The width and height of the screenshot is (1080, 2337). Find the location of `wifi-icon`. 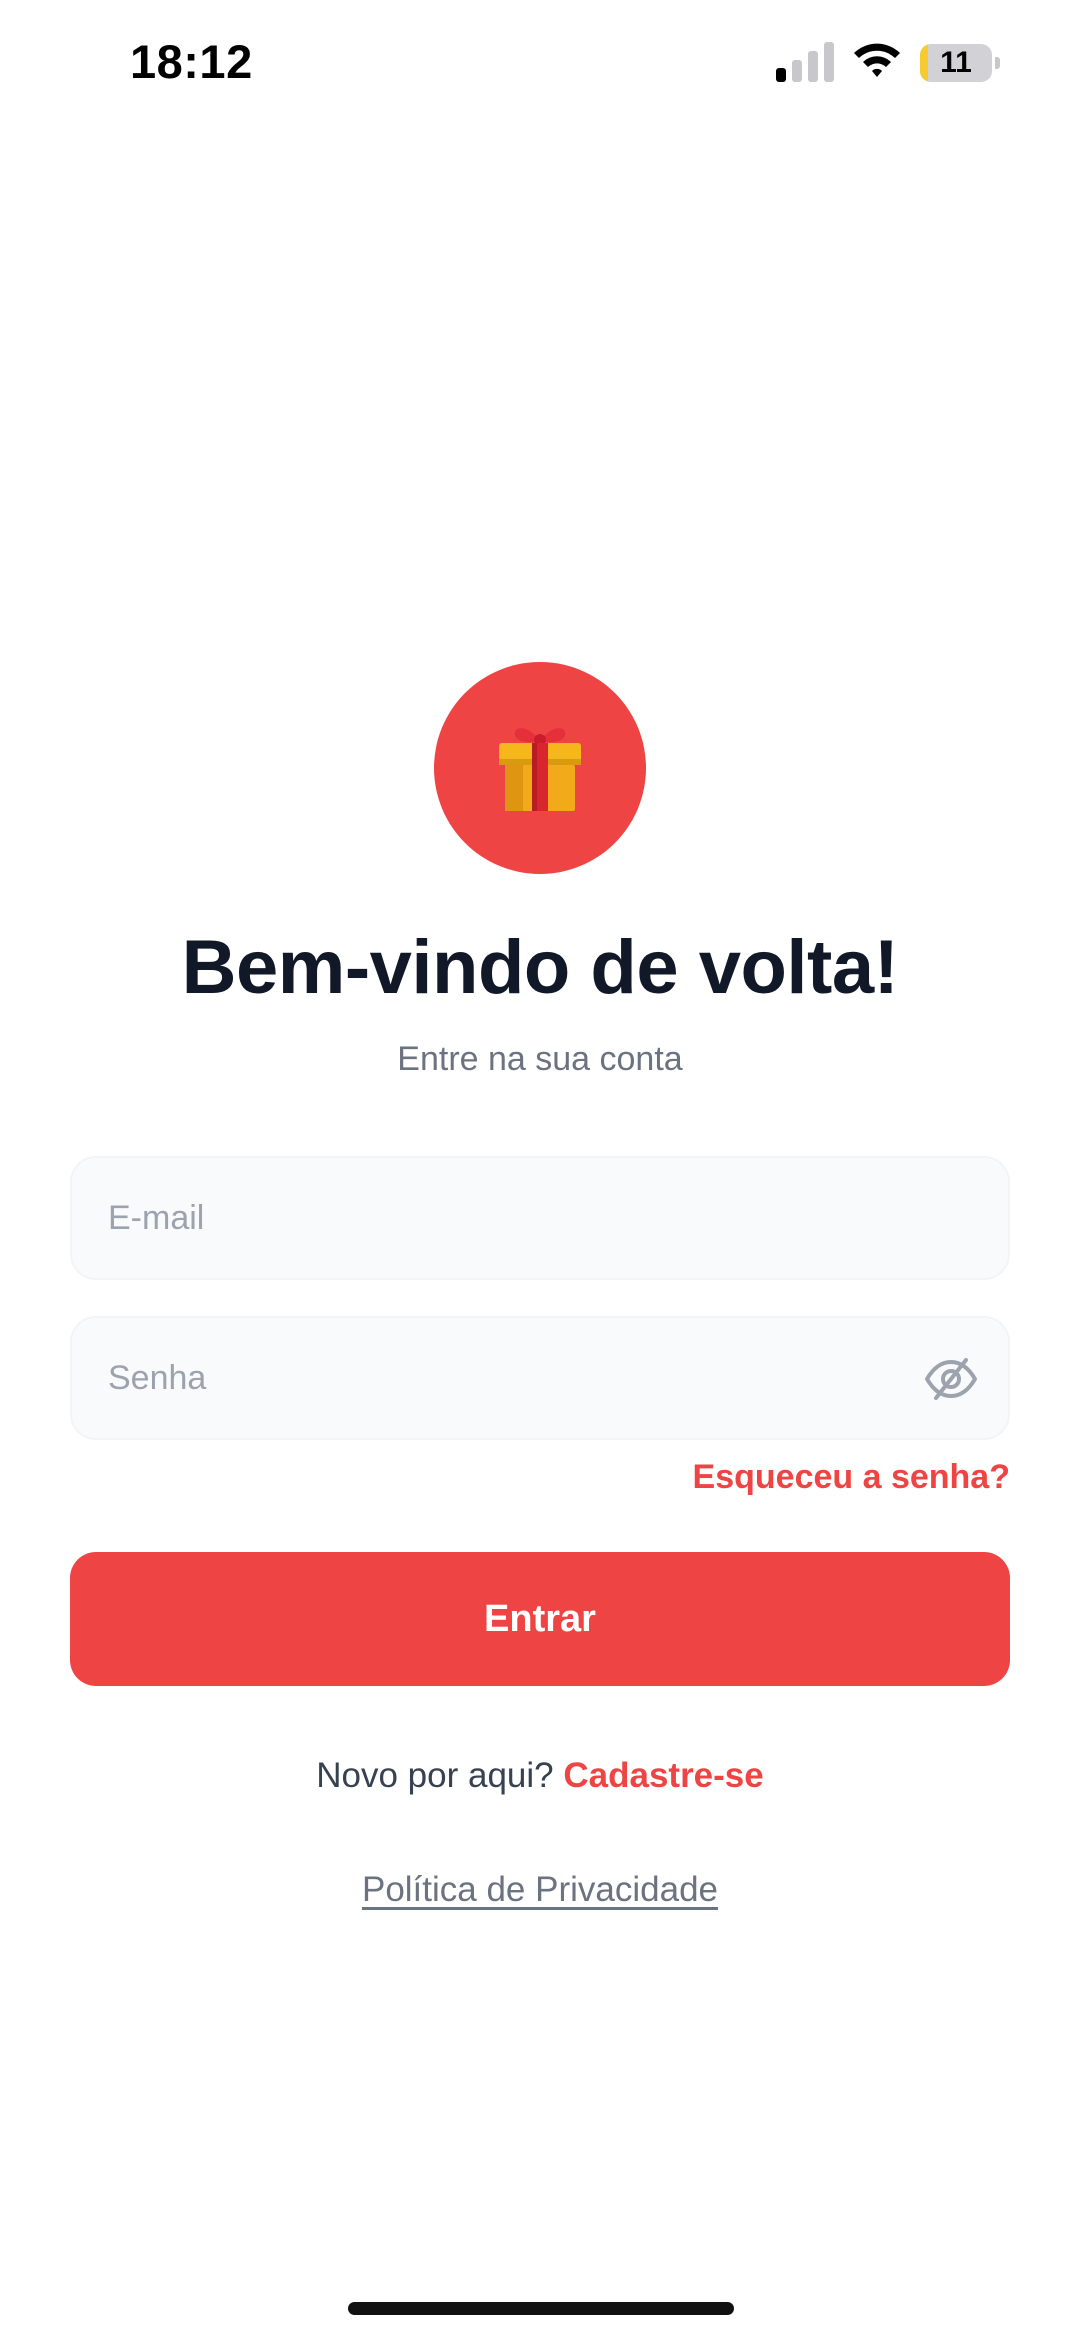

wifi-icon is located at coordinates (877, 60).